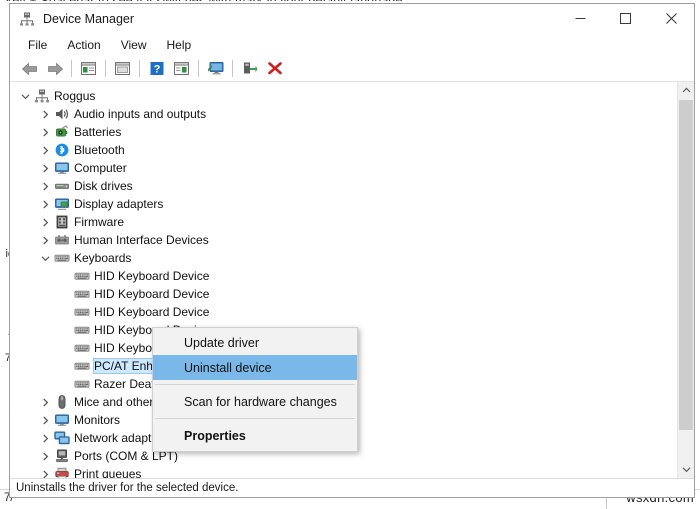 The width and height of the screenshot is (700, 509). Describe the element at coordinates (179, 45) in the screenshot. I see `menu-help: Help` at that location.